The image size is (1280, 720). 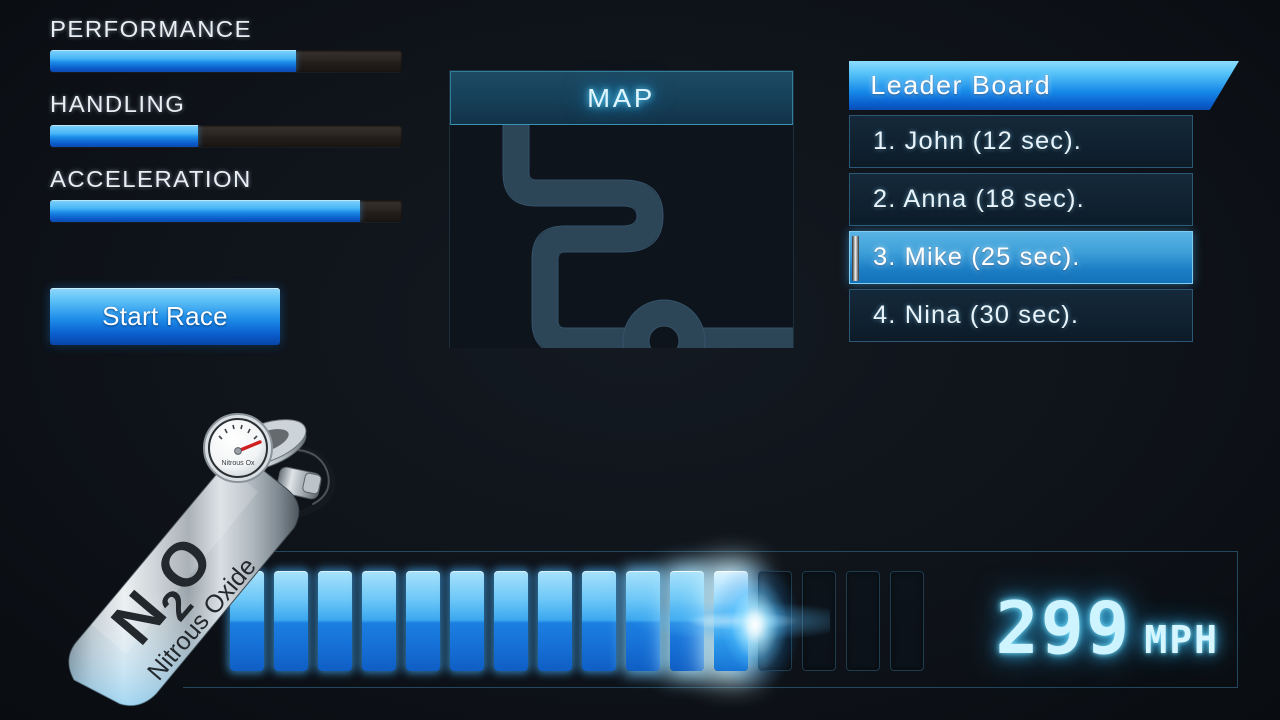 What do you see at coordinates (855, 258) in the screenshot?
I see `leaderboard-selected-marker` at bounding box center [855, 258].